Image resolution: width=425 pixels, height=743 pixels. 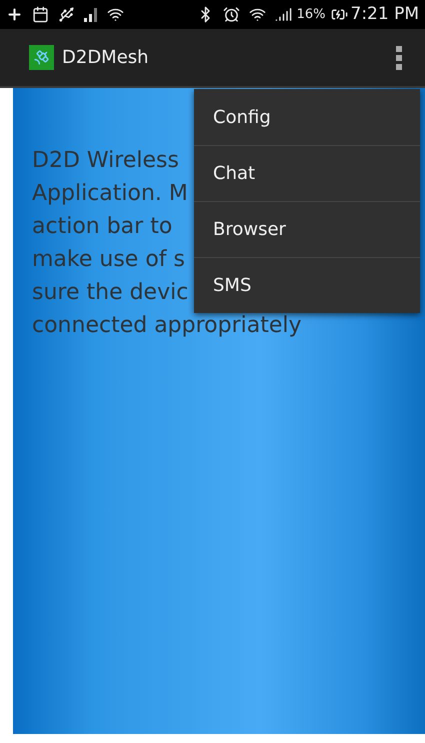 I want to click on description-text: connected appropriately, so click(x=167, y=326).